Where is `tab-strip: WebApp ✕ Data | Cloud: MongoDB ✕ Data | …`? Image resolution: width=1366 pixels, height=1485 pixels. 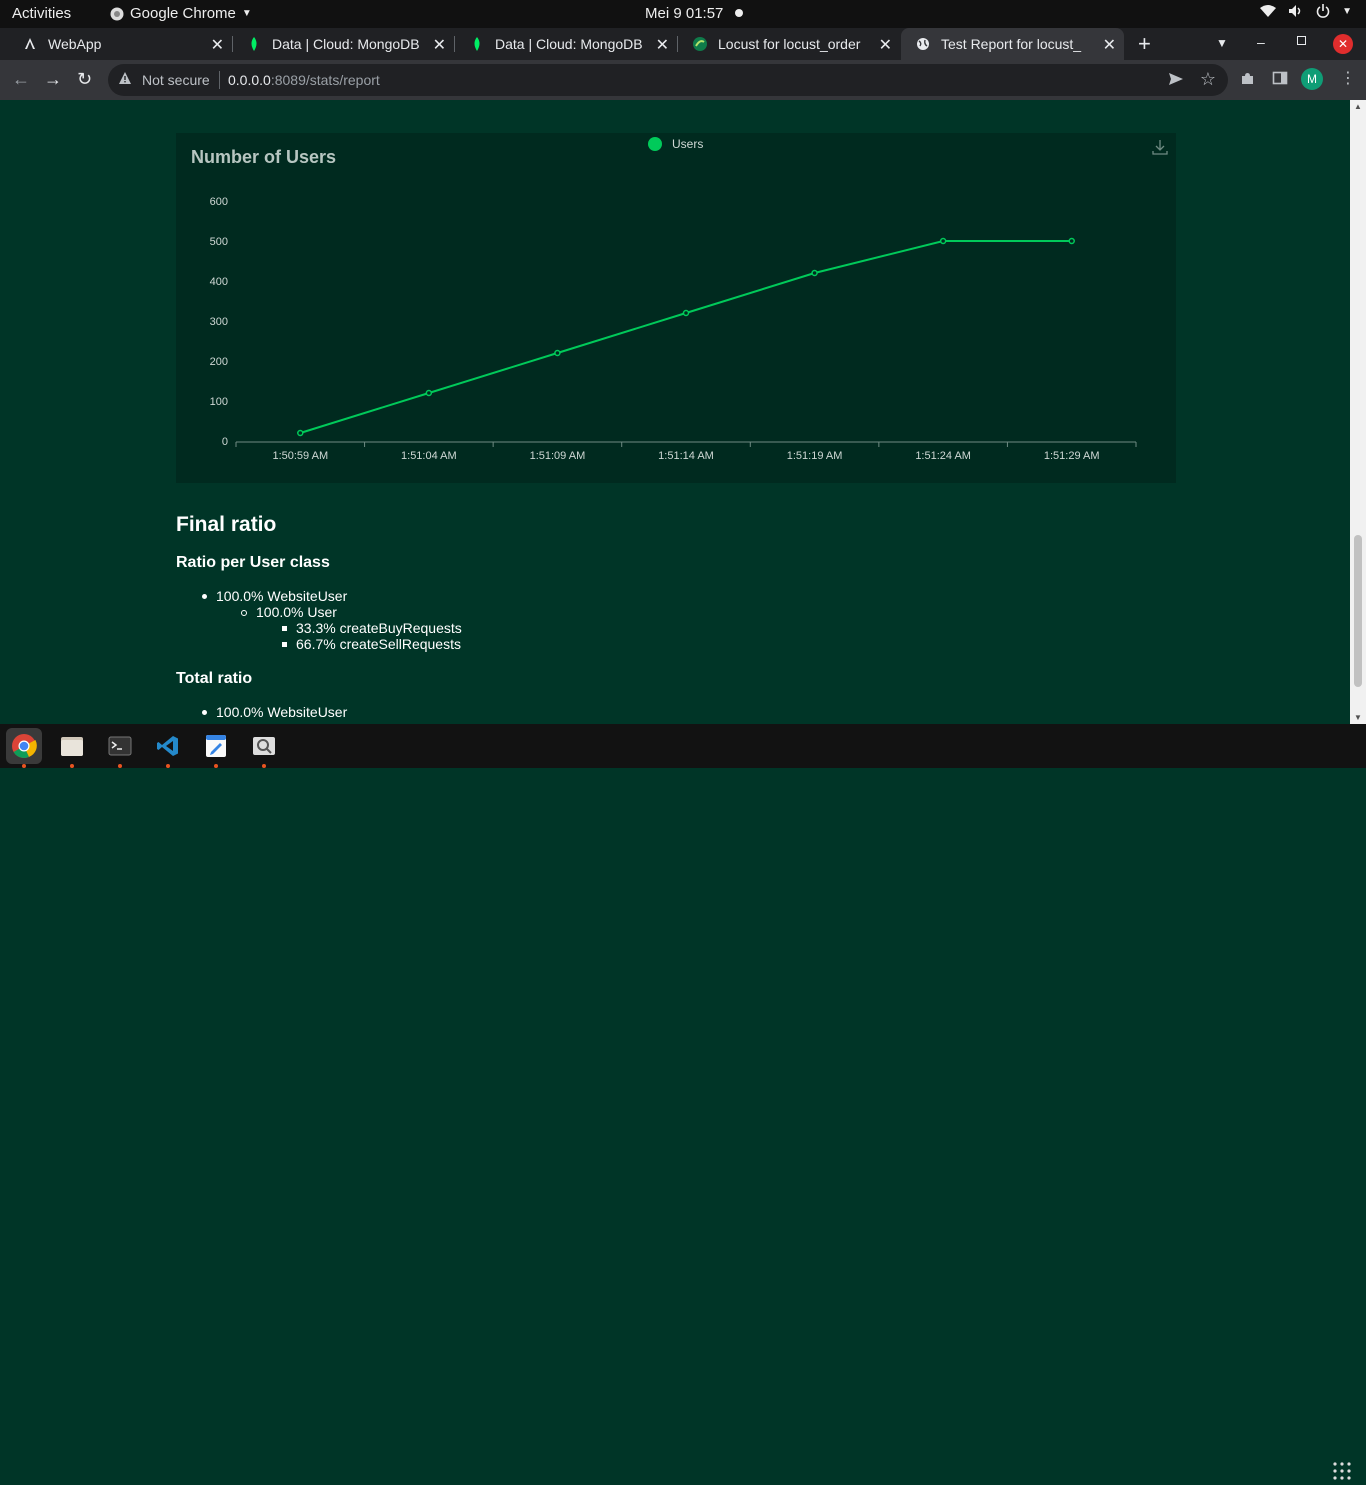
tab-strip: WebApp ✕ Data | Cloud: MongoDB ✕ Data | … is located at coordinates (683, 44).